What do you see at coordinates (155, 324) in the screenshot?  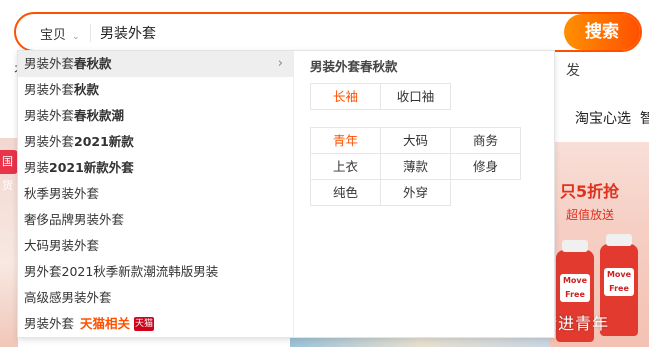 I see `suggestion-item-tmall: 男装外套 天猫相关 天猫` at bounding box center [155, 324].